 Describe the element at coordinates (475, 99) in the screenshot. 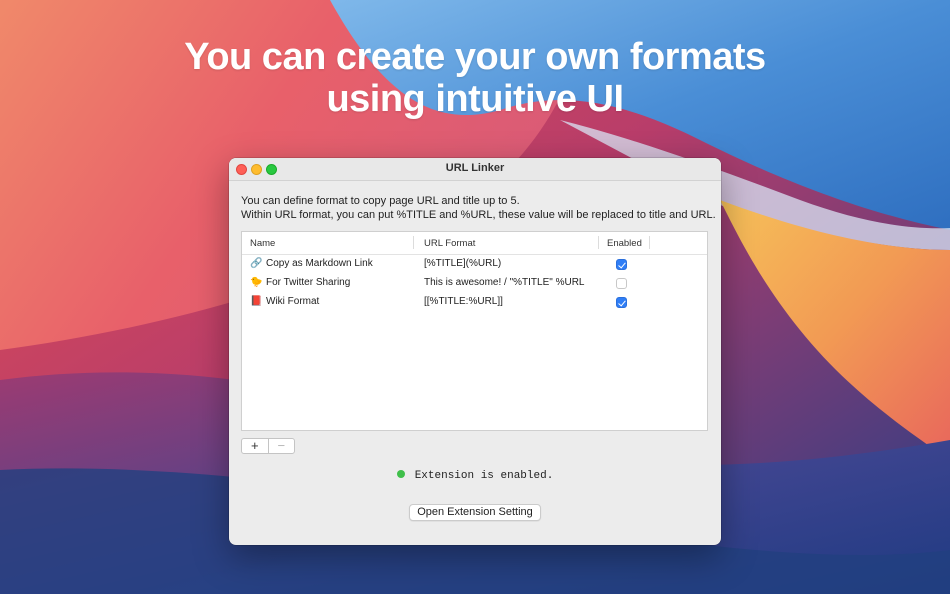

I see `headline-line-2: using intuitive UI` at that location.